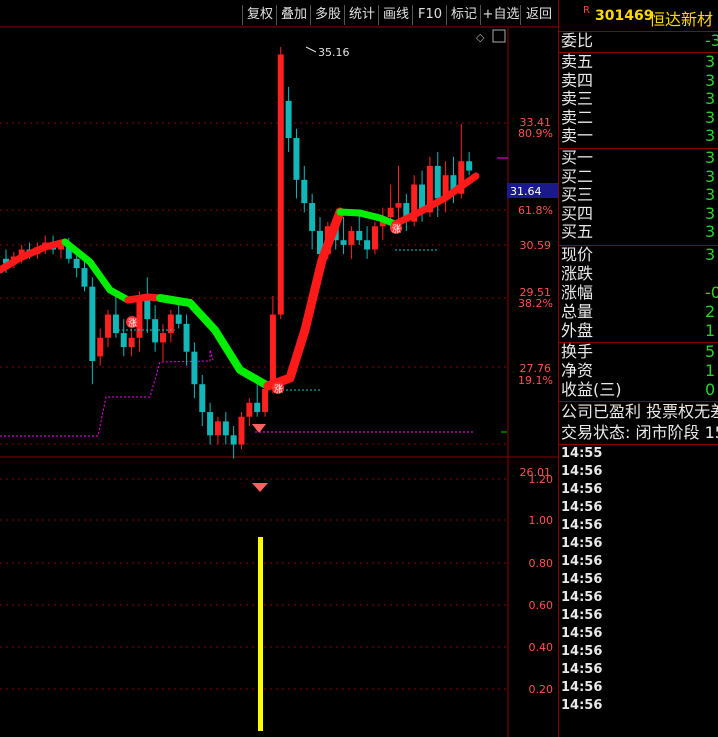 Image resolution: width=718 pixels, height=737 pixels. Describe the element at coordinates (639, 158) in the screenshot. I see `quote-row: 买一 3` at that location.